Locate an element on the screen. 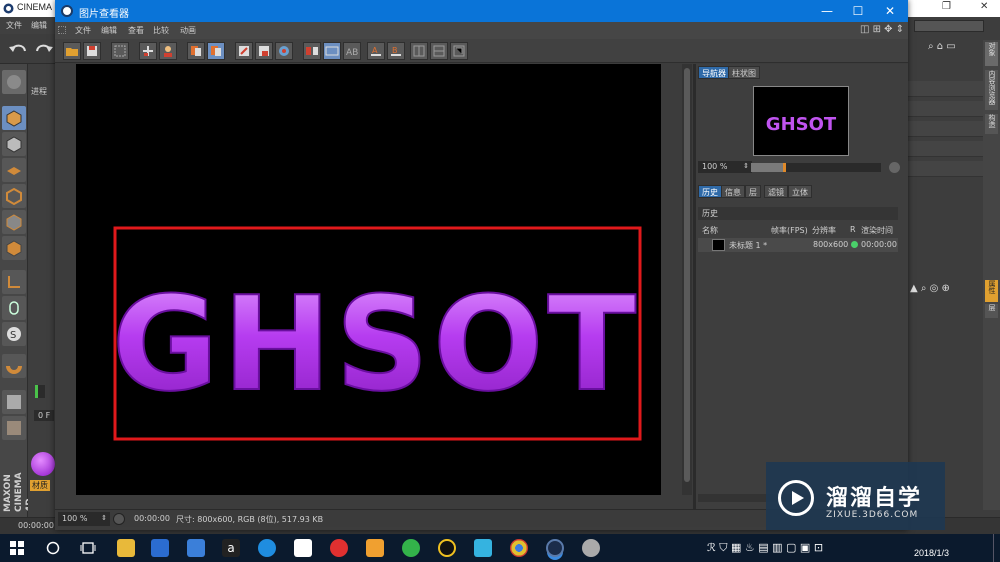 The image size is (1000, 562). texture-mode-icon is located at coordinates (14, 144).